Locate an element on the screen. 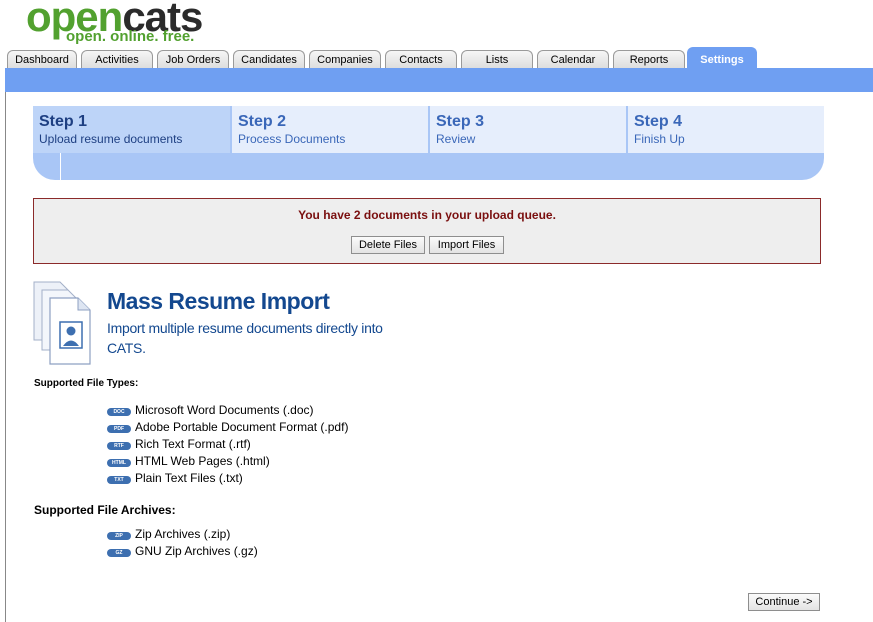 Image resolution: width=873 pixels, height=622 pixels. tab-contacts: Contacts is located at coordinates (421, 59).